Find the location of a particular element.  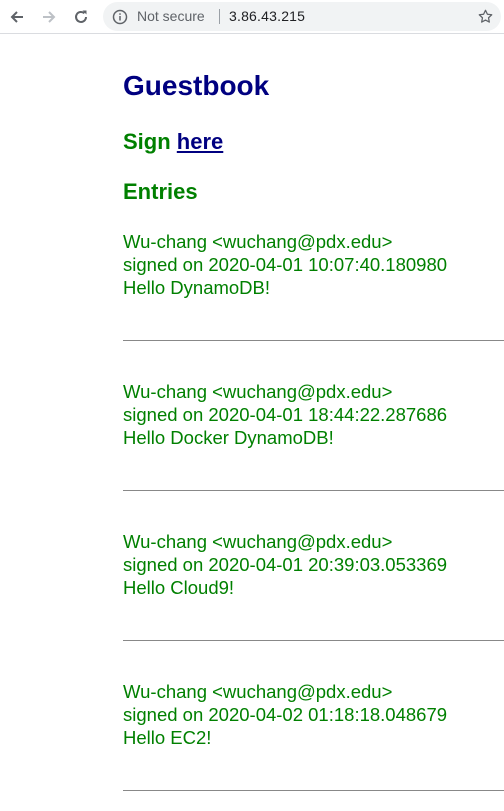

entry-signed-date: signed on 2020-04-01 20:39:03.053369 is located at coordinates (285, 564).